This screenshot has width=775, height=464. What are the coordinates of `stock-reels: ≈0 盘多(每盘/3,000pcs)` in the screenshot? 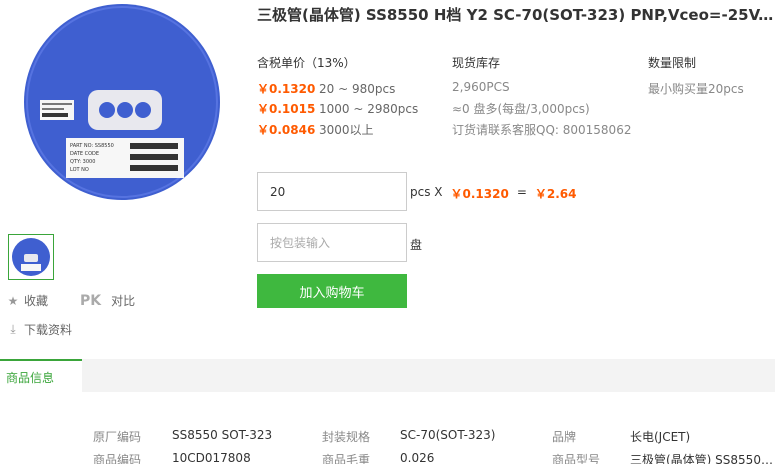 It's located at (521, 109).